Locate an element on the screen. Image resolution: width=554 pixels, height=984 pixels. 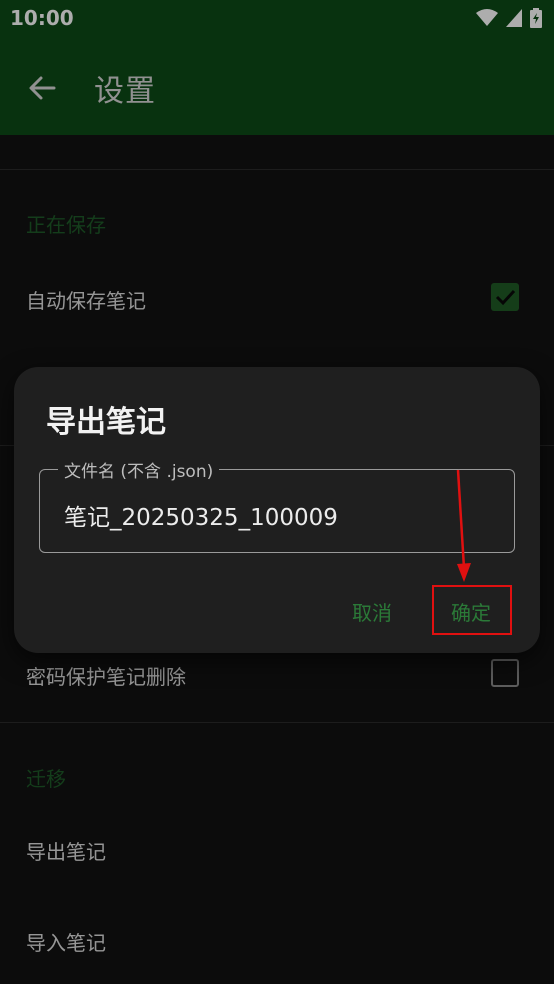
app-bar: 设置 is located at coordinates (277, 85).